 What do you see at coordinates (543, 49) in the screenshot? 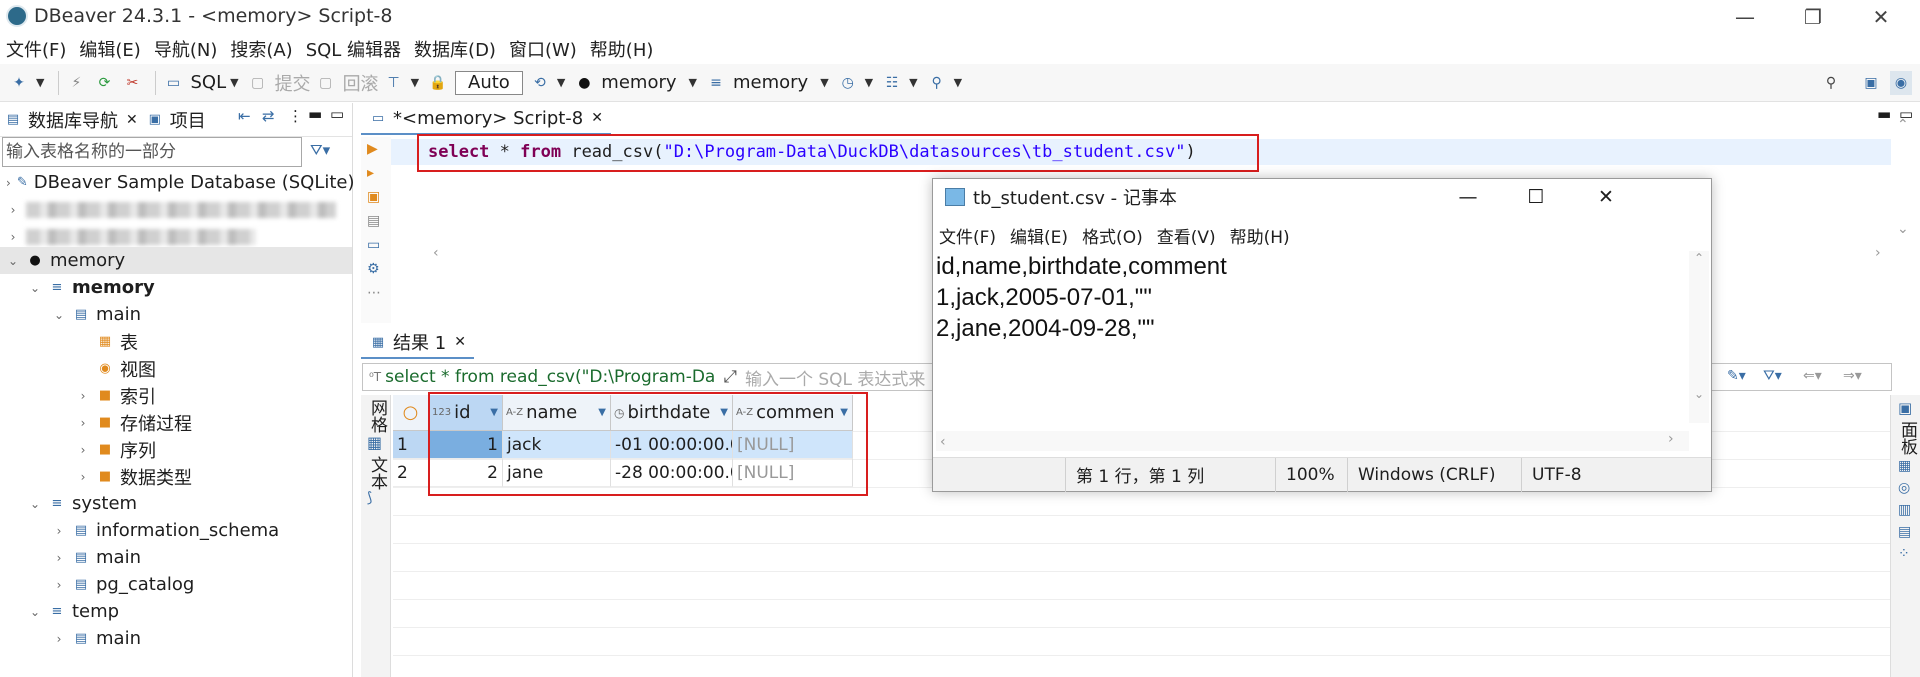
I see `menu-window: 窗口(W)` at bounding box center [543, 49].